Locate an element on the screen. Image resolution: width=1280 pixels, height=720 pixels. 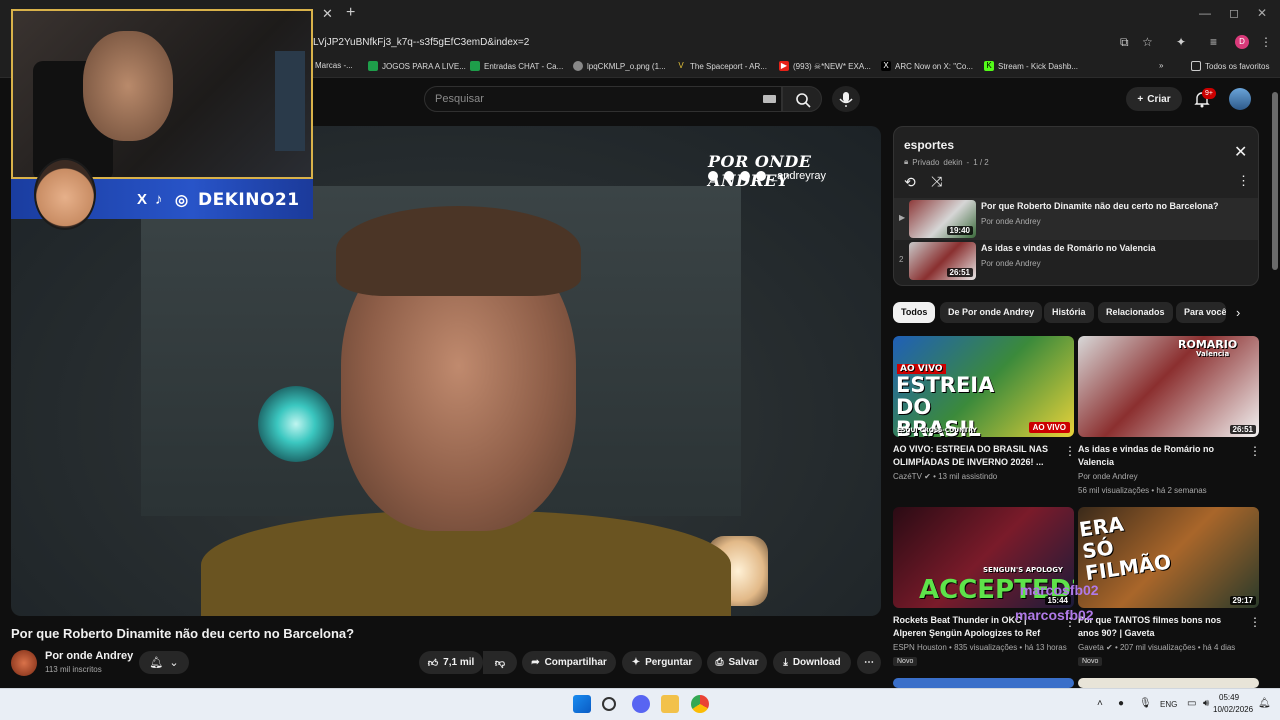
recommendation-thumbnail: ROMARIO Valencia 26:51 is located at coordinates (1168, 386).